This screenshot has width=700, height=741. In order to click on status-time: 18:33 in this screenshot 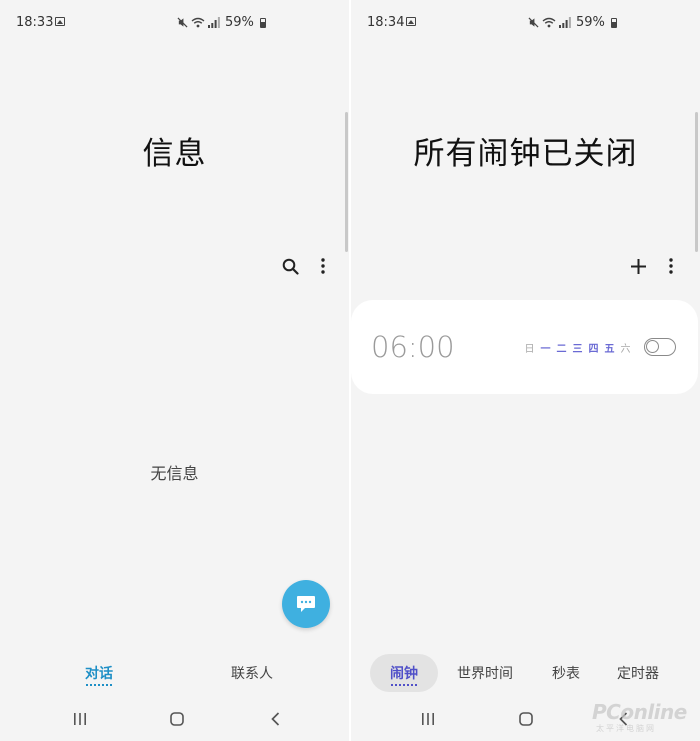, I will do `click(35, 22)`.